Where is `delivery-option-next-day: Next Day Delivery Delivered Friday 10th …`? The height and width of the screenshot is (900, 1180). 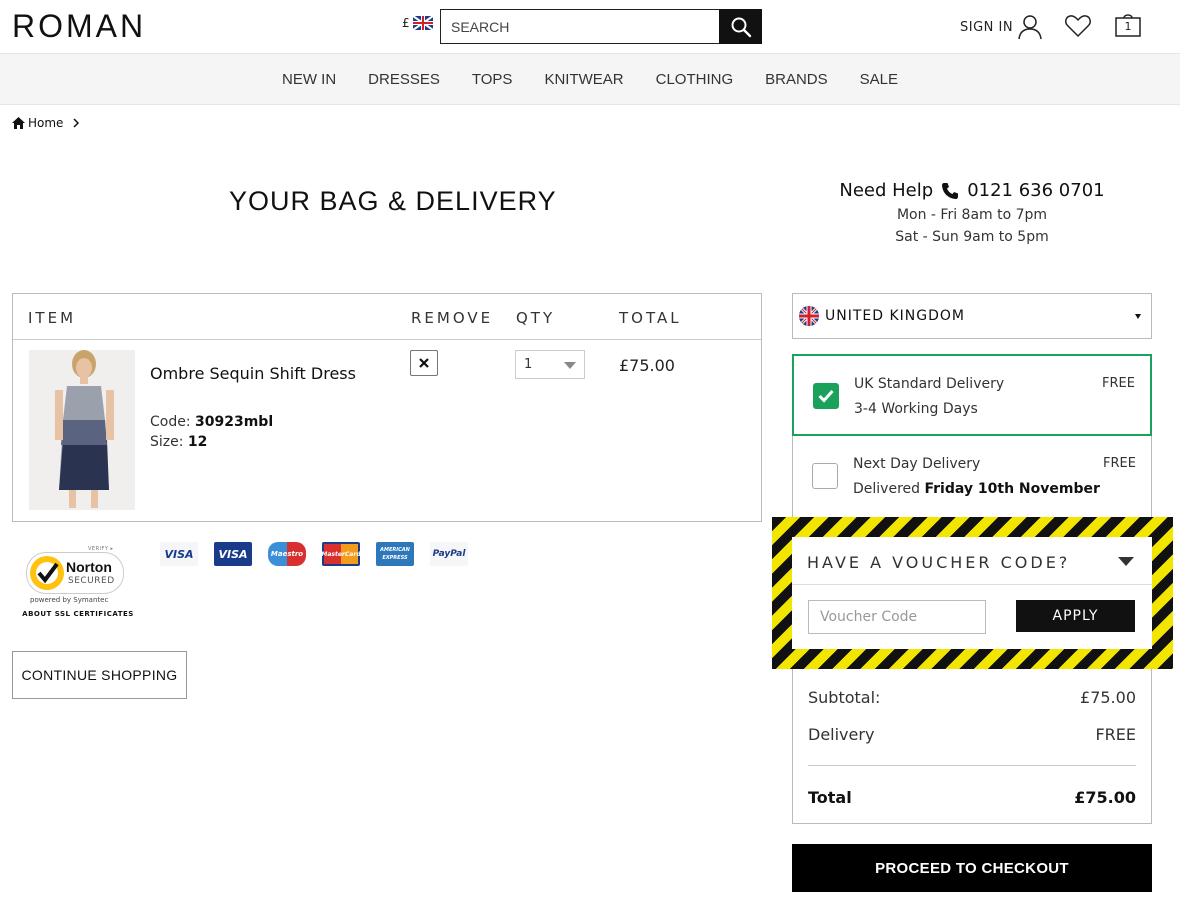 delivery-option-next-day: Next Day Delivery Delivered Friday 10th … is located at coordinates (972, 478).